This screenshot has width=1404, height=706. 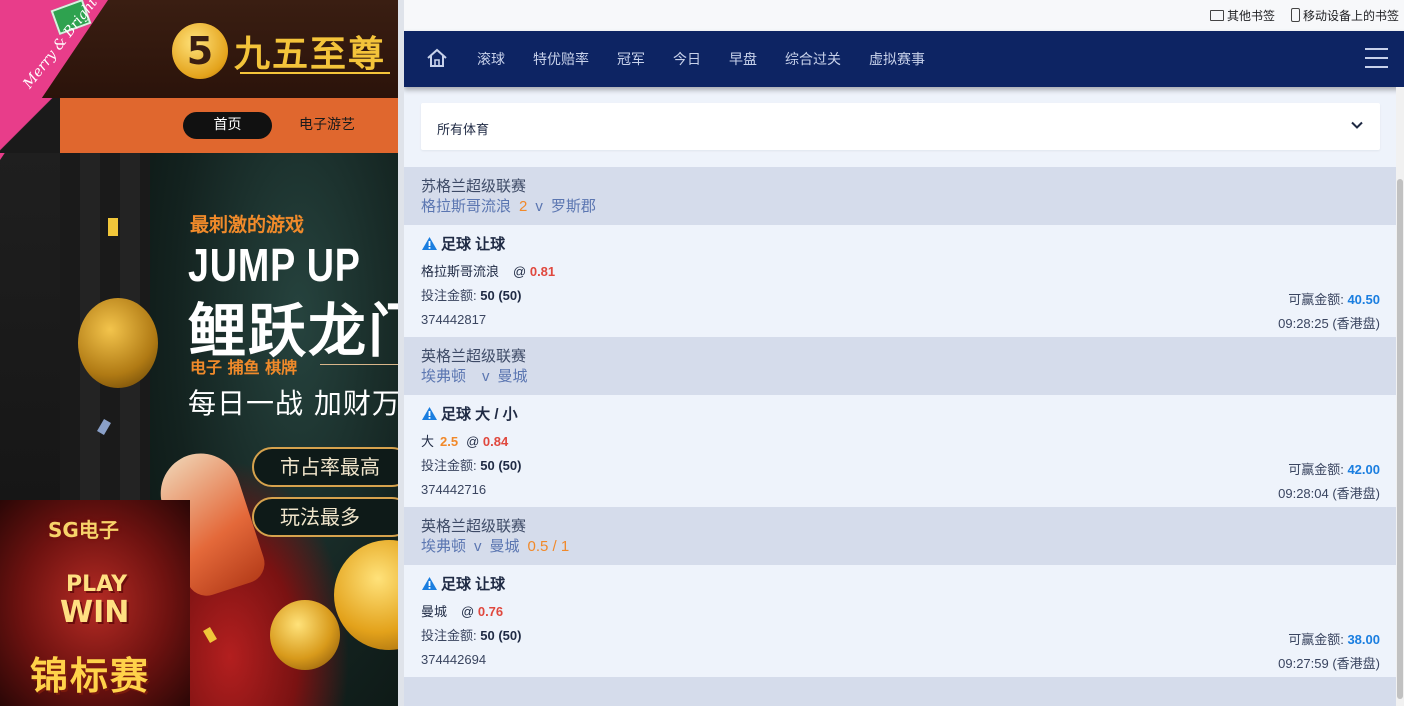 I want to click on payout-line: 可赢金额: 38.00, so click(x=1334, y=638).